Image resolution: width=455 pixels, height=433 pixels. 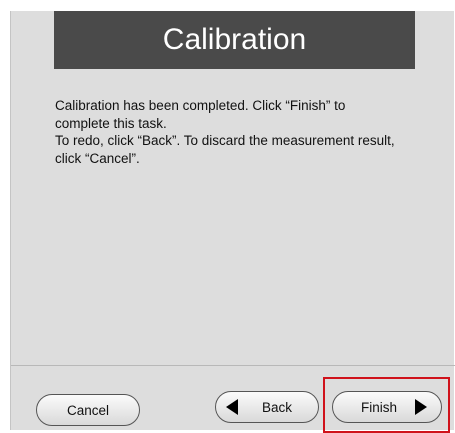 What do you see at coordinates (232, 407) in the screenshot?
I see `back-arrow-icon` at bounding box center [232, 407].